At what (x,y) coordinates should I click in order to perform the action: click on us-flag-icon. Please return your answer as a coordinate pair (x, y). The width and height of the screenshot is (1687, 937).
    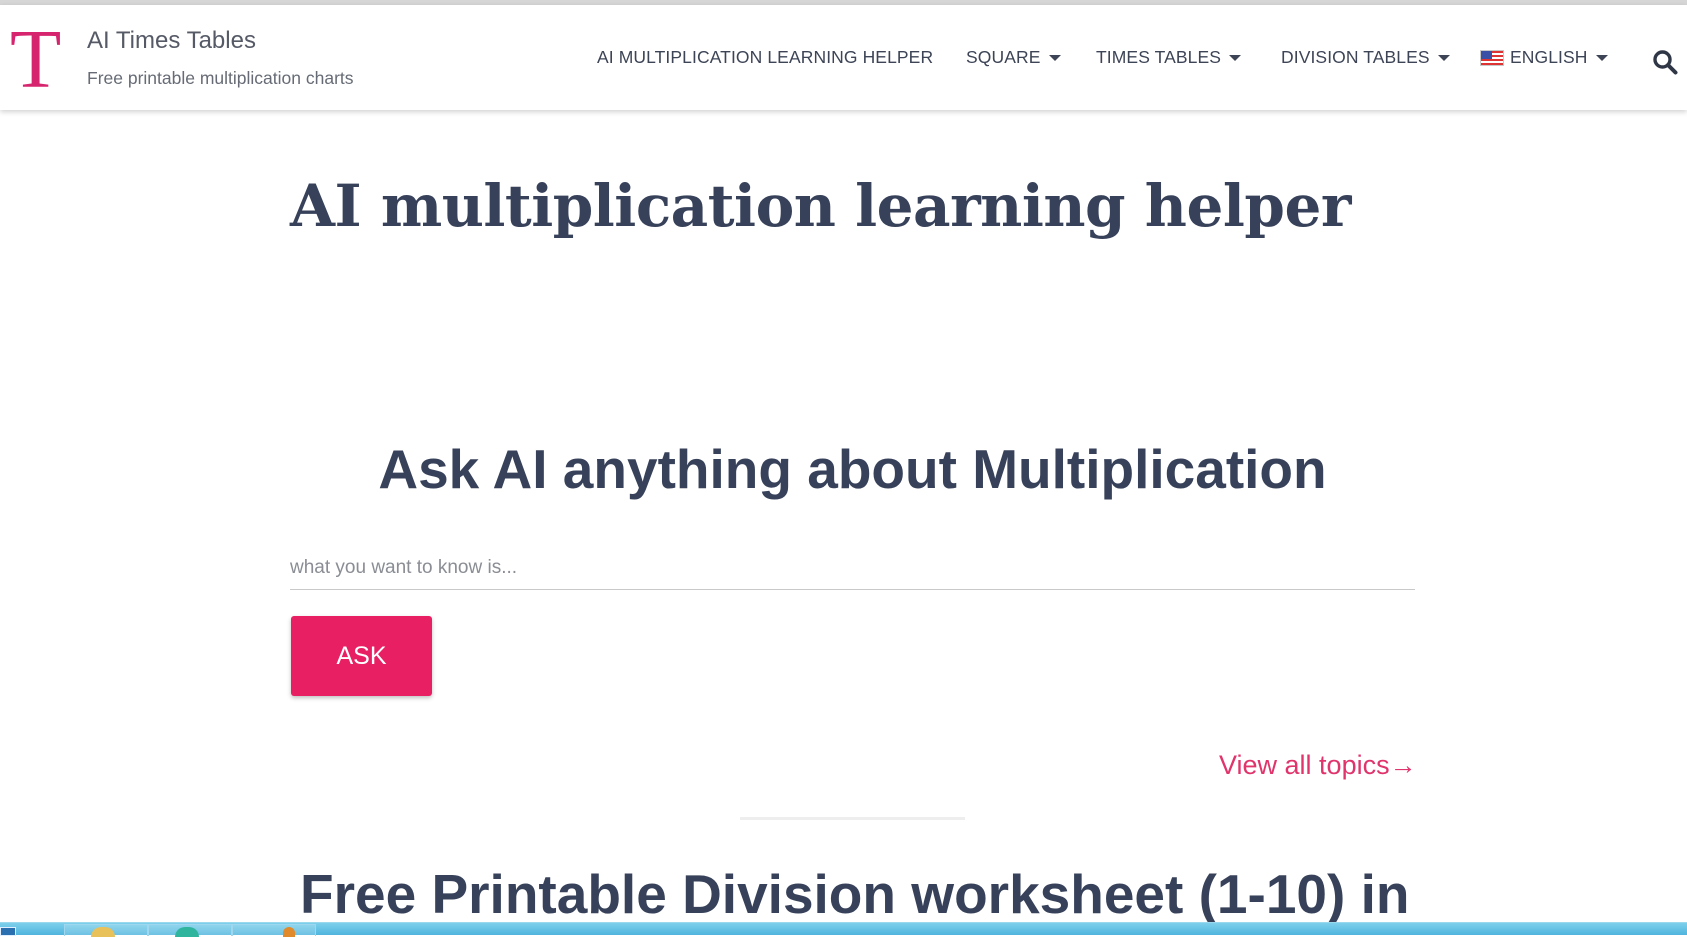
    Looking at the image, I should click on (1492, 57).